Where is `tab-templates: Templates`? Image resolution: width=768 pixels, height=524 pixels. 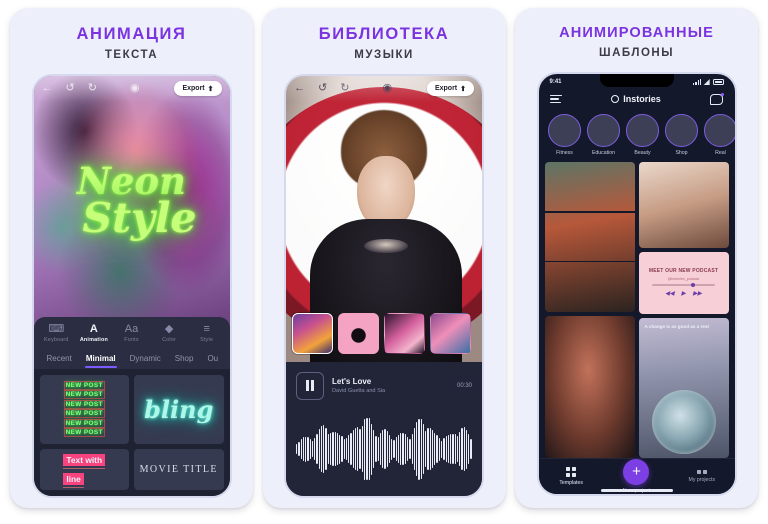 tab-templates: Templates is located at coordinates (571, 476).